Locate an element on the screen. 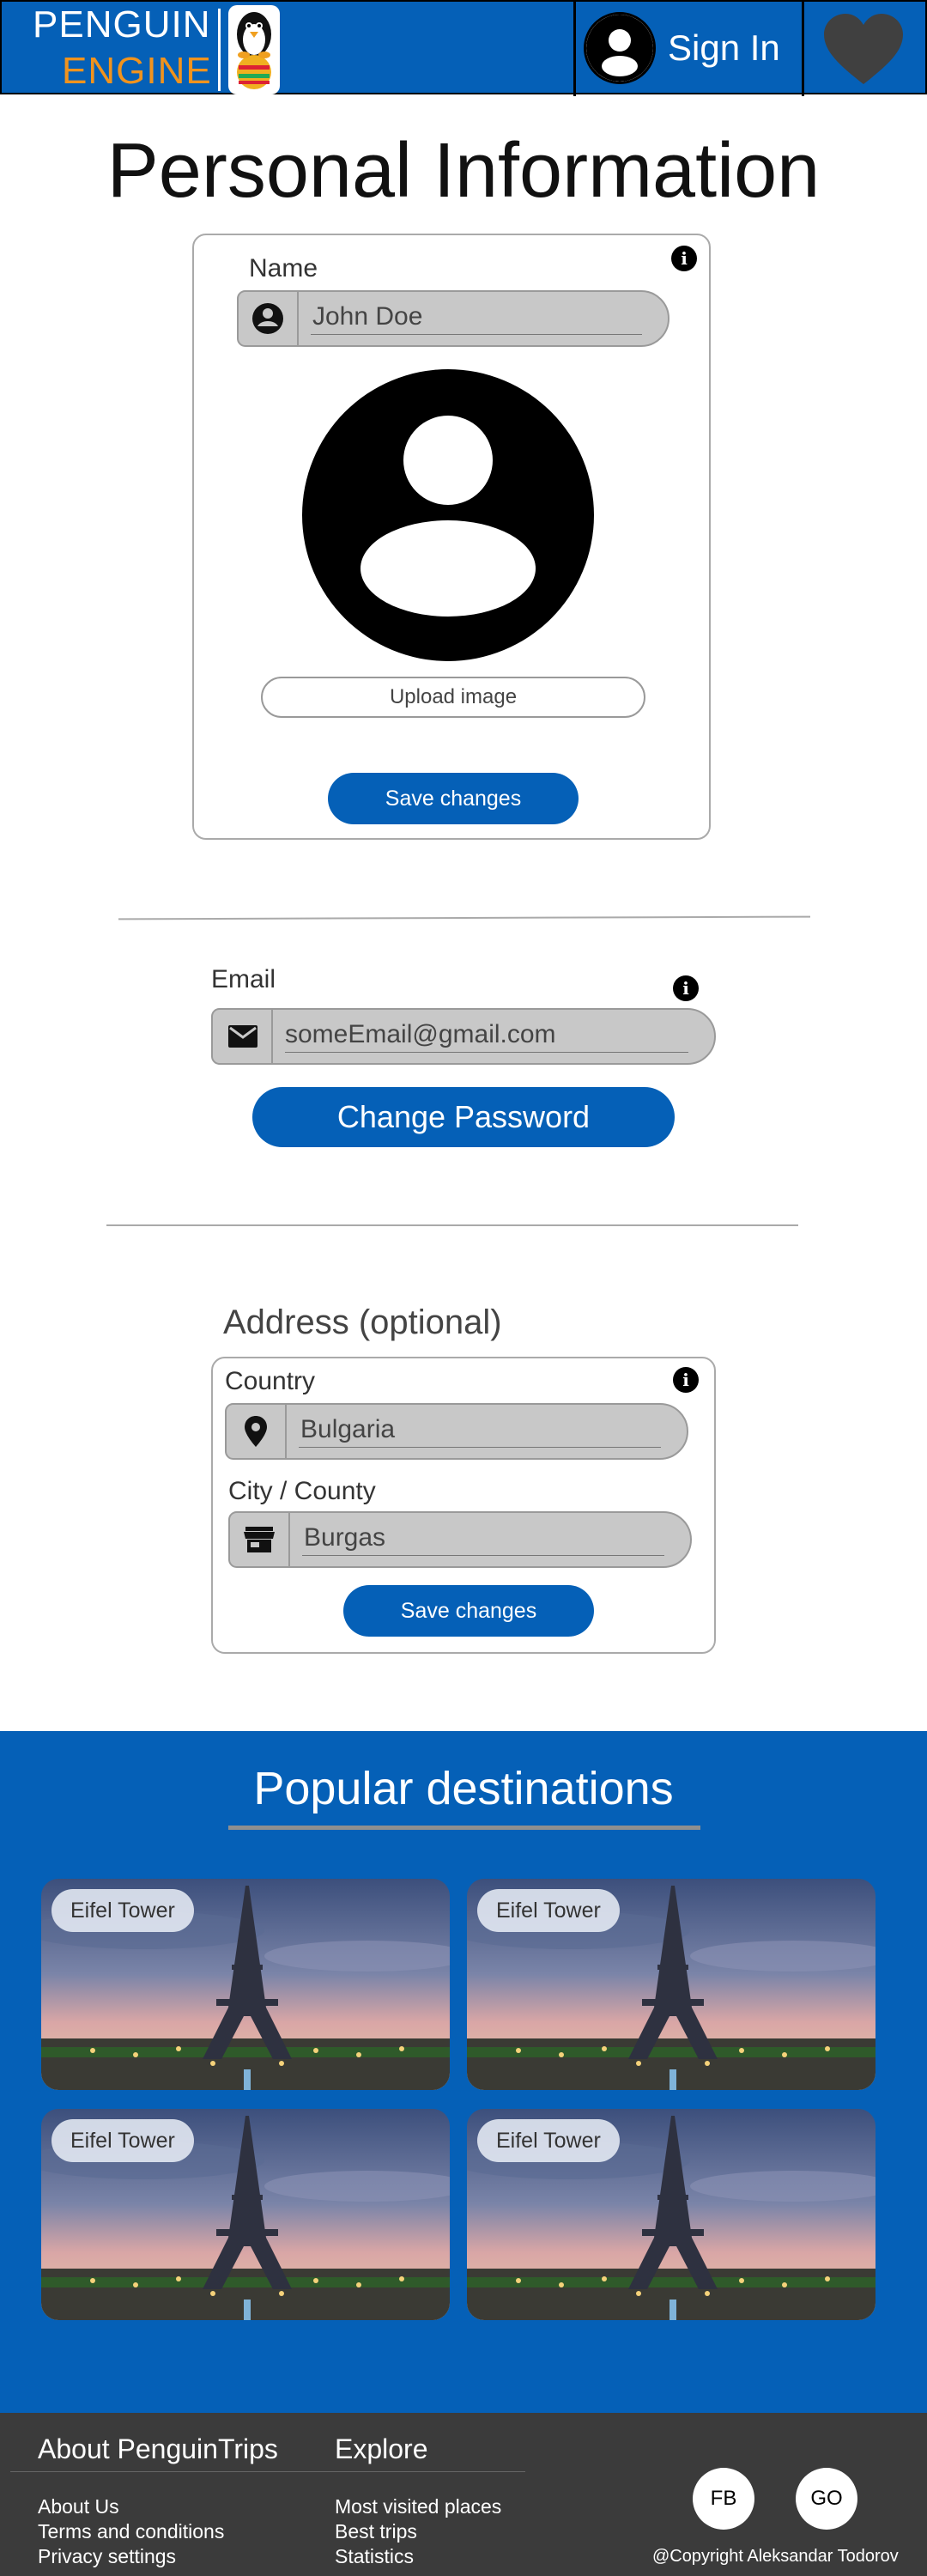  save-changes-button: Save changes is located at coordinates (453, 799).